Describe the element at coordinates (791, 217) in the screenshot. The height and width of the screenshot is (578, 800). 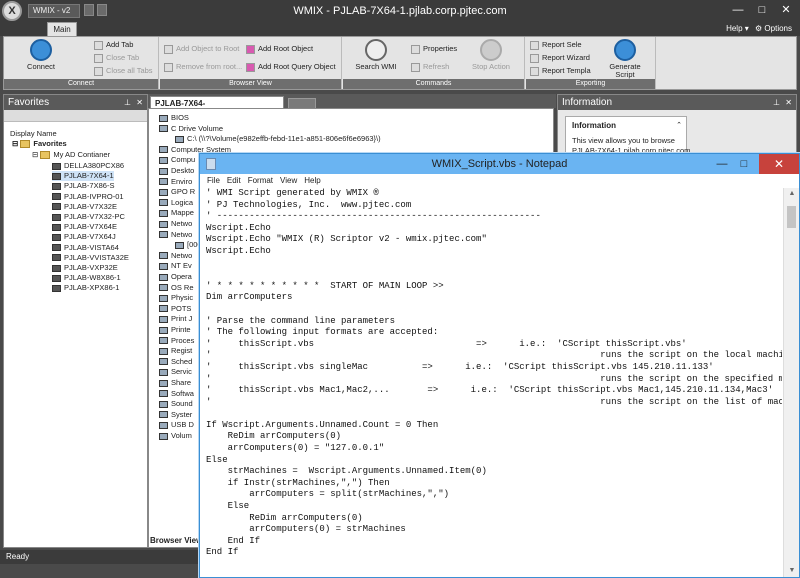
I see `scroll-thumb` at that location.